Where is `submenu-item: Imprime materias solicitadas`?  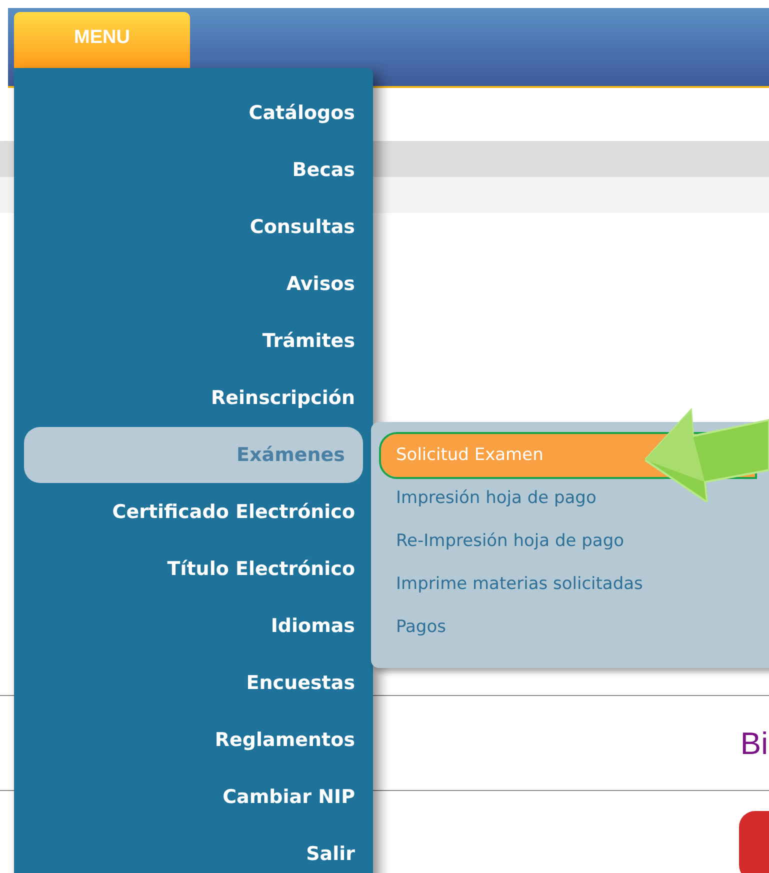 submenu-item: Imprime materias solicitadas is located at coordinates (568, 584).